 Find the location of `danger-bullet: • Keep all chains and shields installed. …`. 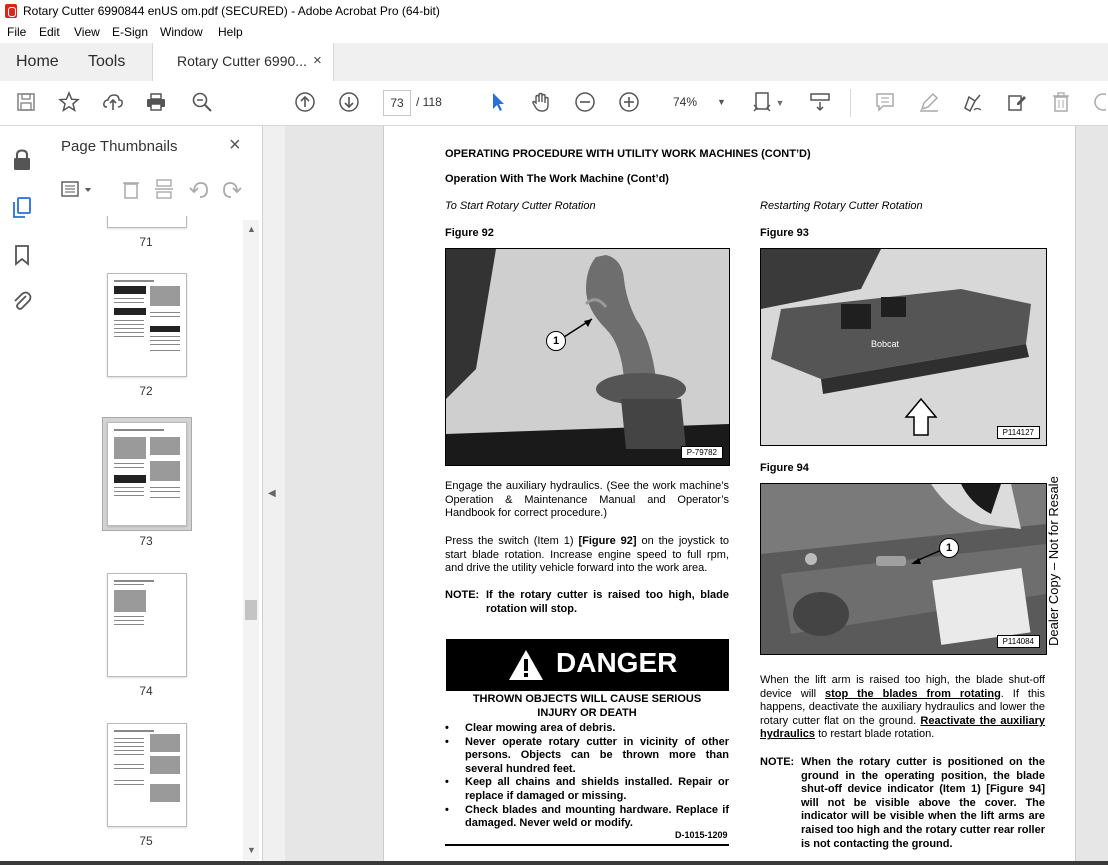

danger-bullet: • Keep all chains and shields installed. … is located at coordinates (587, 789).